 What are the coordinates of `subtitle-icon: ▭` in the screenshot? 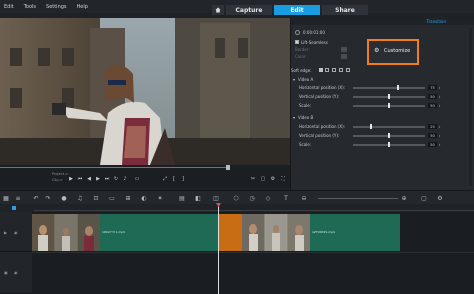 It's located at (112, 198).